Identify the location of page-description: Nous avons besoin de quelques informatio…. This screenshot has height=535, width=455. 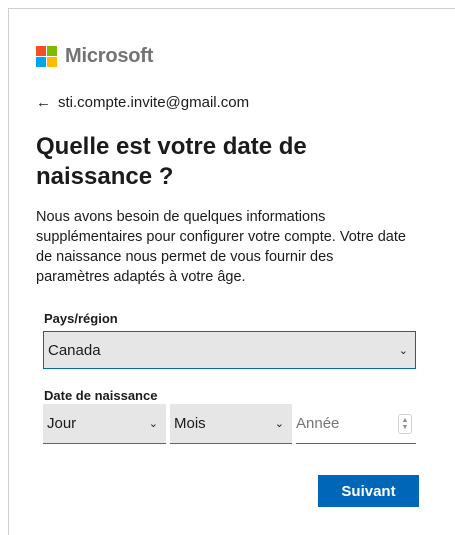
(221, 247).